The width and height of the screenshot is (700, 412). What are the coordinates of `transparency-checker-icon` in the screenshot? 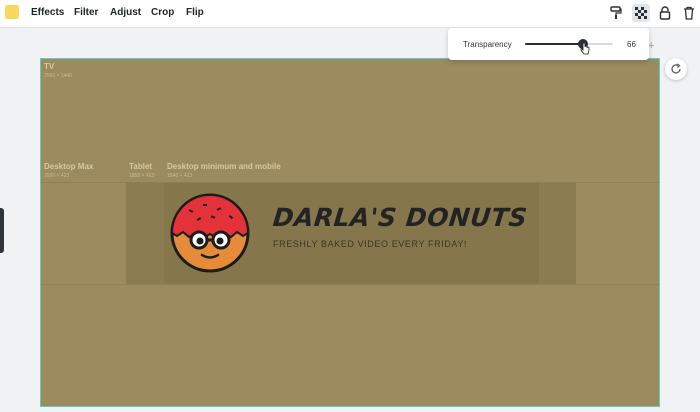 It's located at (641, 13).